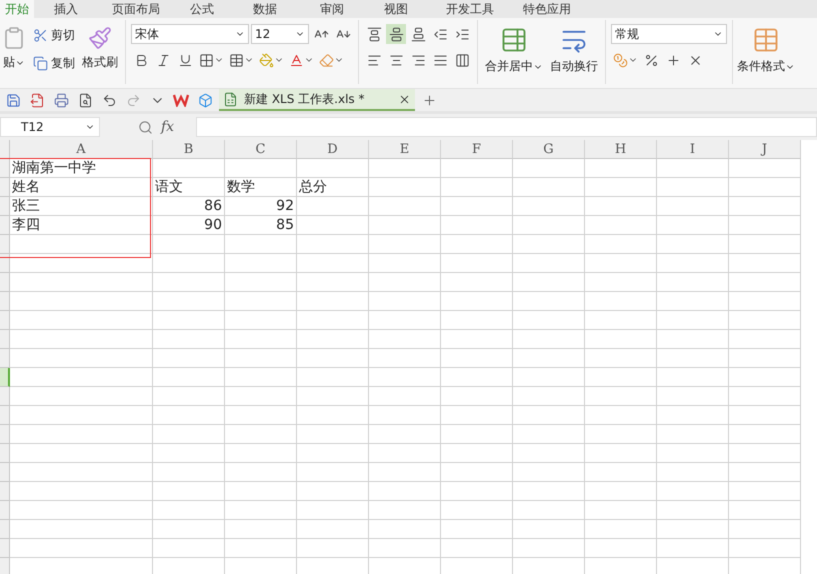 This screenshot has width=817, height=574. What do you see at coordinates (693, 149) in the screenshot?
I see `column-header: I` at bounding box center [693, 149].